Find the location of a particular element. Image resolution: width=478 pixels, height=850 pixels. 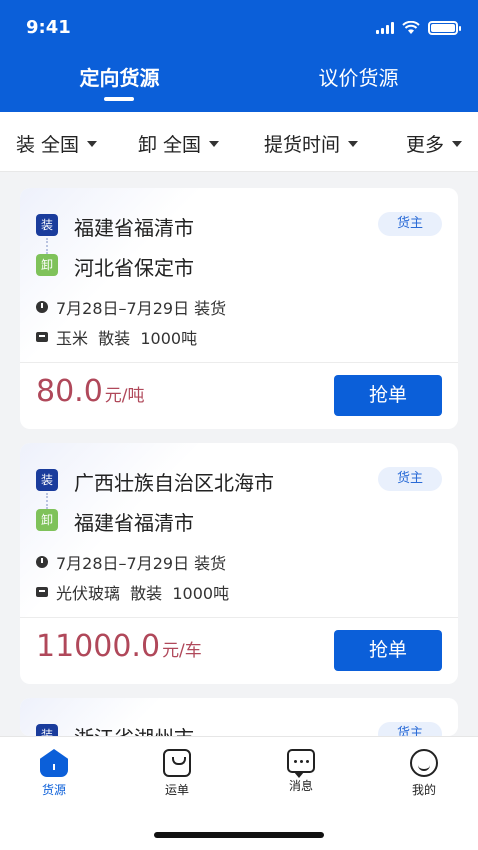

filter-more: 更多 is located at coordinates (434, 143).